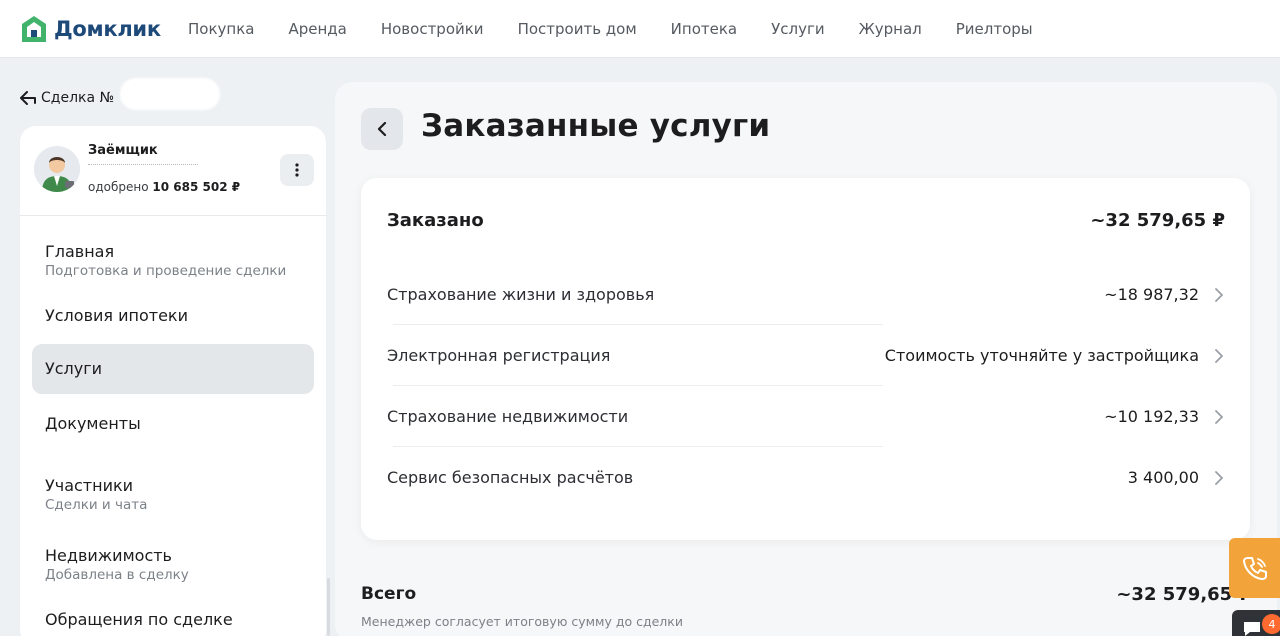 The width and height of the screenshot is (1280, 636). I want to click on total-label: Всего, so click(389, 594).